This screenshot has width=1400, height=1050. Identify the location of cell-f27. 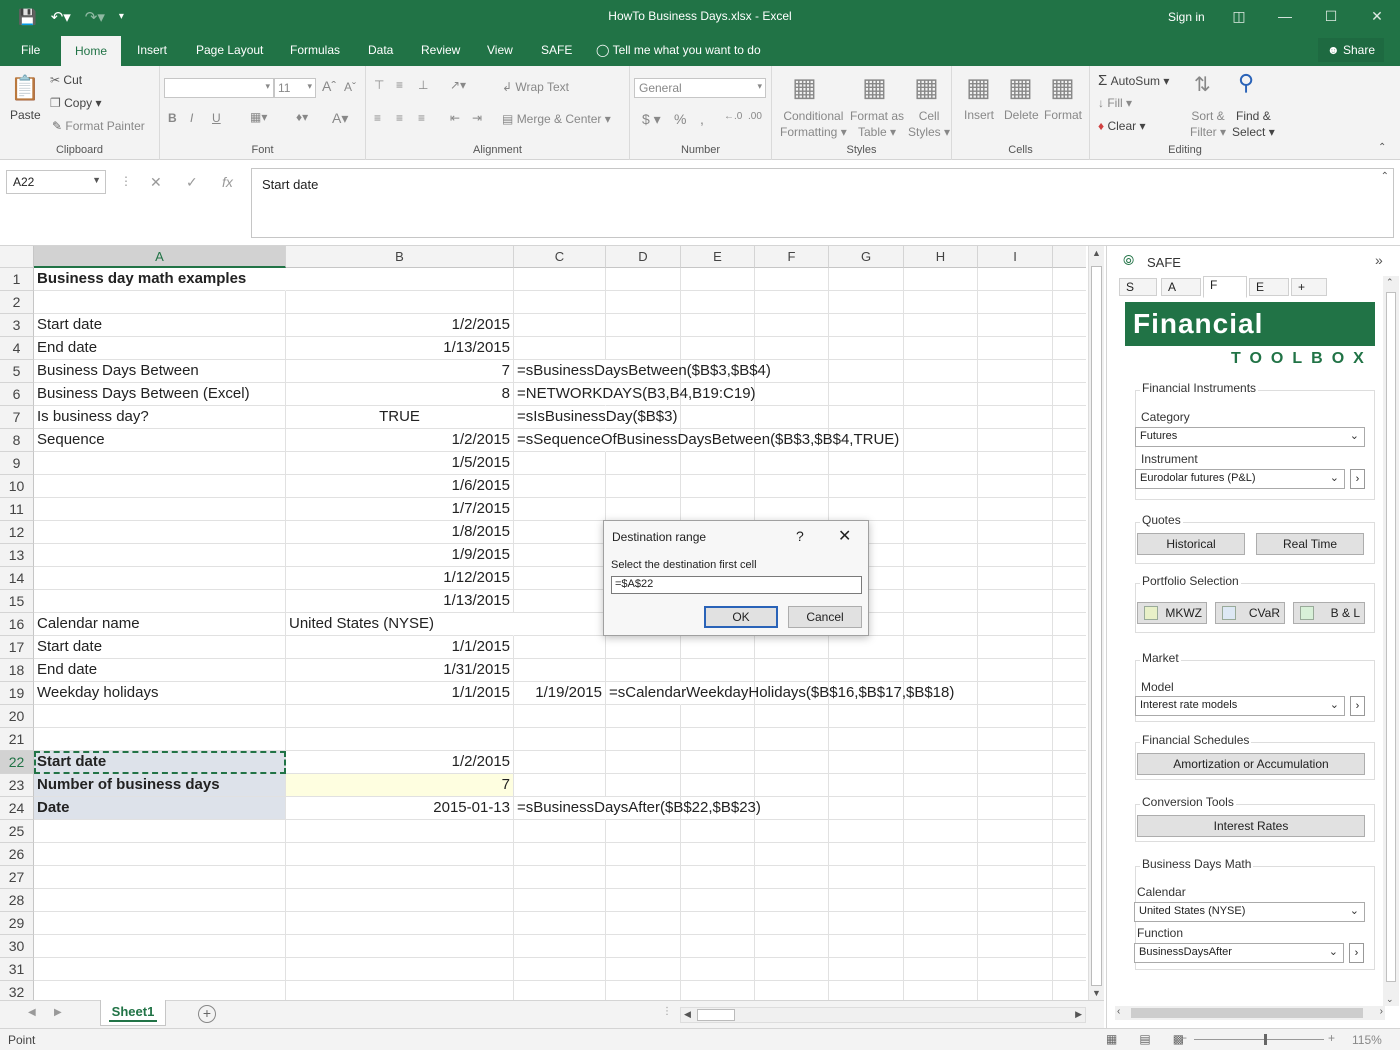
(792, 877).